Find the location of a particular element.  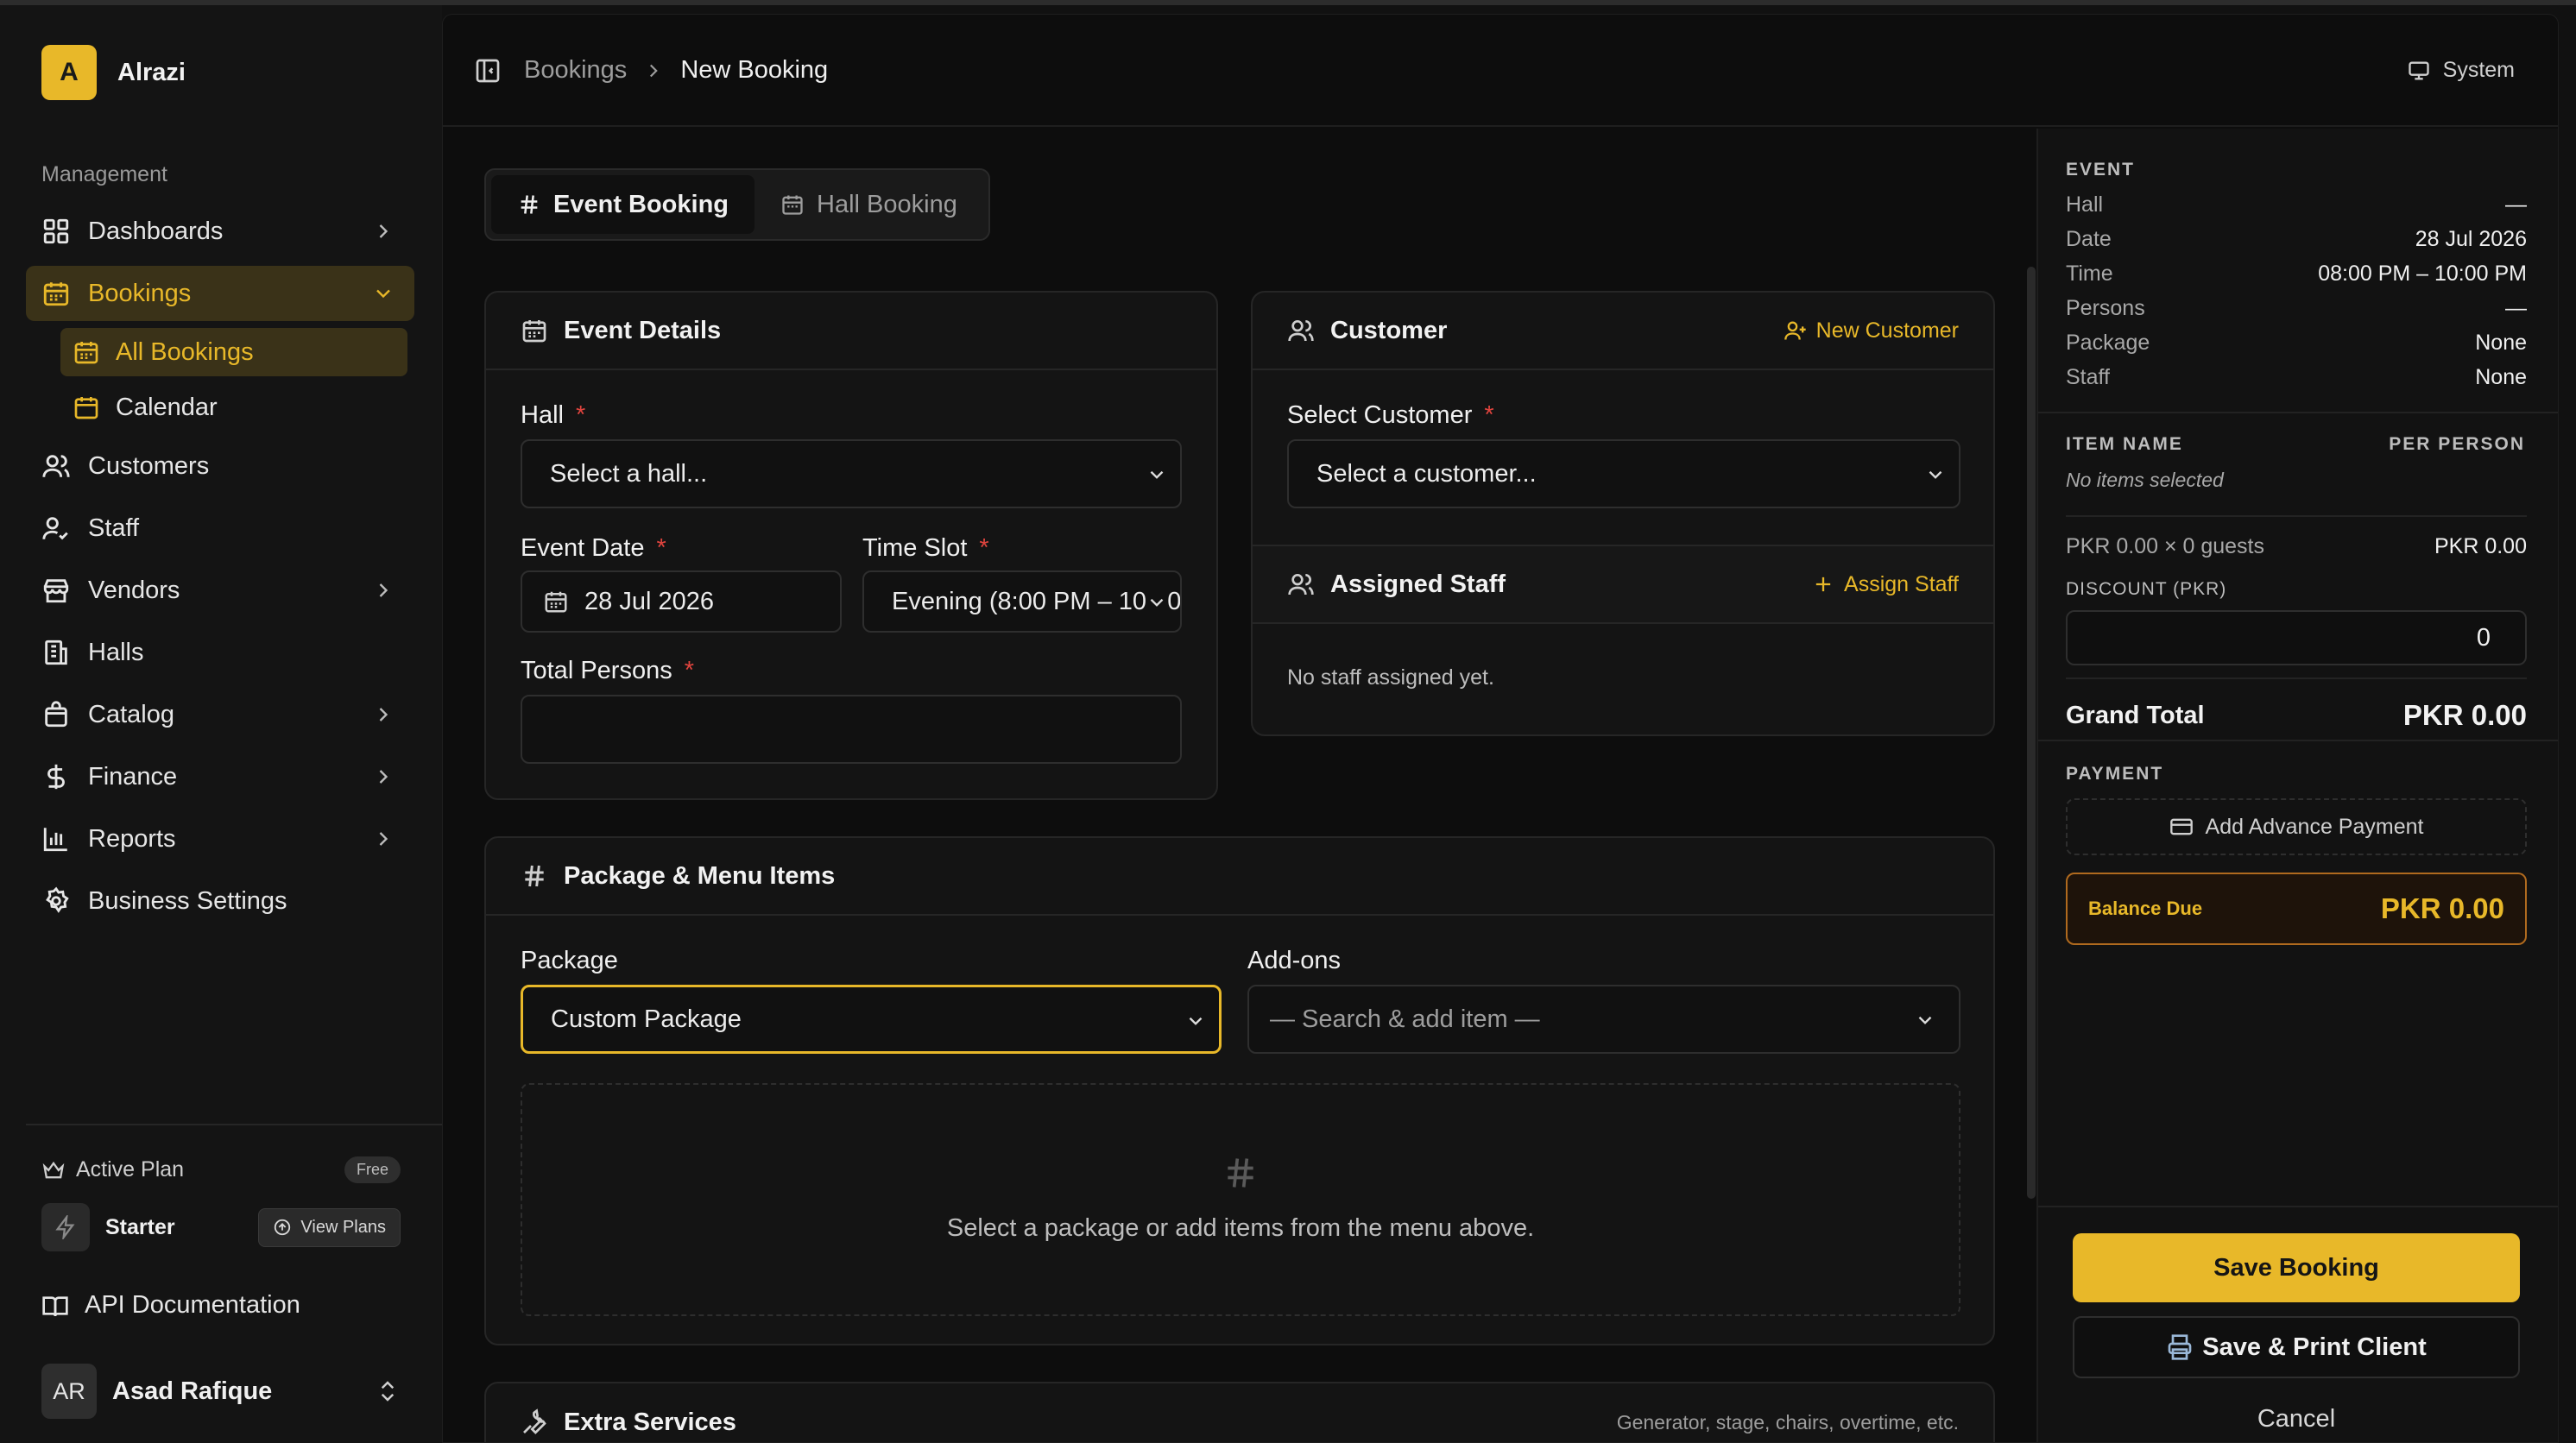

assign-staff-button: Assign Staff is located at coordinates (1885, 584).